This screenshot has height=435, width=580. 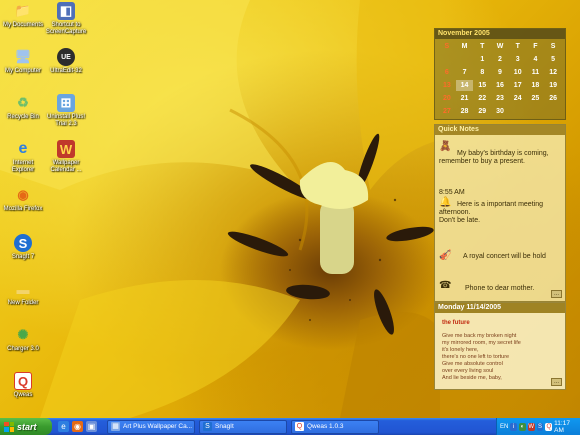 I want to click on note-item: ☎ Phone to dear mother., so click(x=501, y=286).